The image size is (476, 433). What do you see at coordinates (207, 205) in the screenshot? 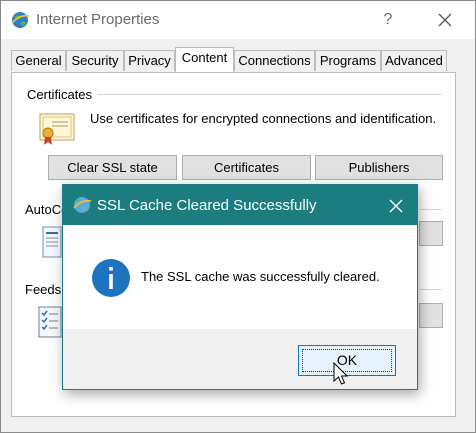
I see `dialog-title: SSL Cache Cleared Successfully` at bounding box center [207, 205].